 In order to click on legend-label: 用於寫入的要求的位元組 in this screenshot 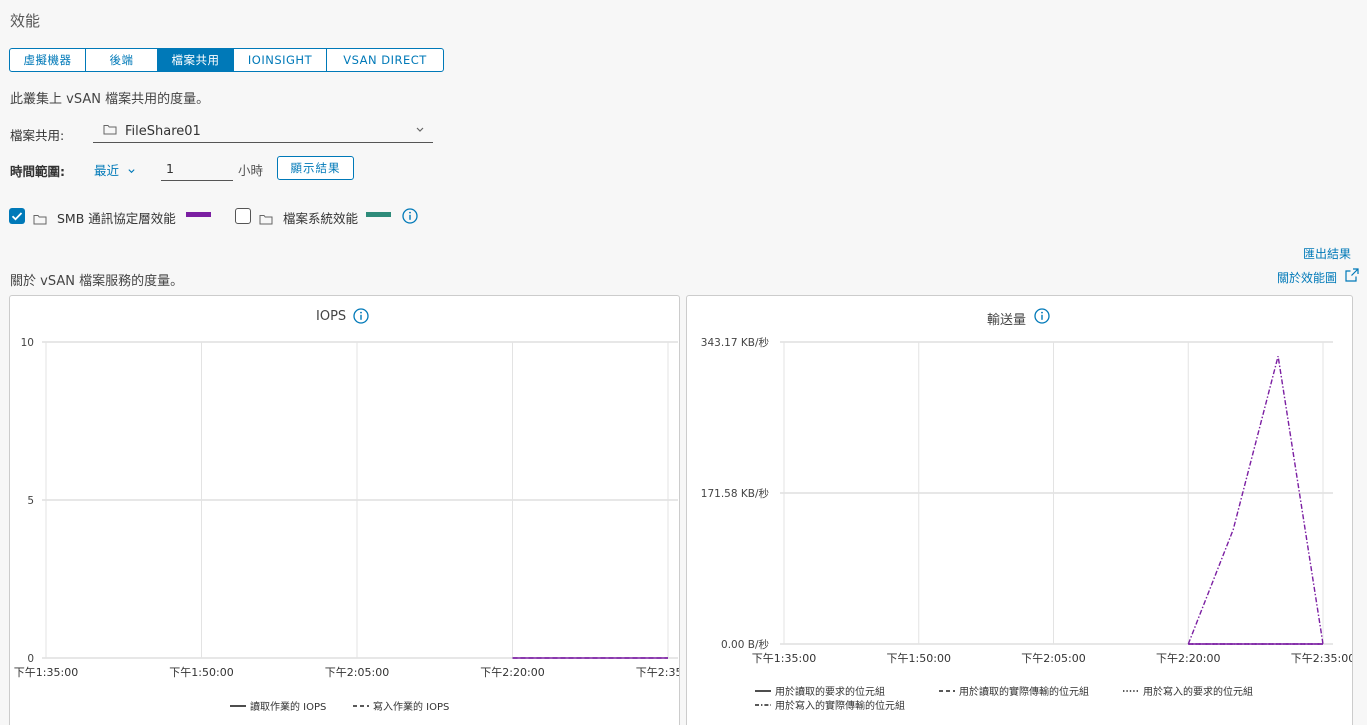, I will do `click(1198, 691)`.